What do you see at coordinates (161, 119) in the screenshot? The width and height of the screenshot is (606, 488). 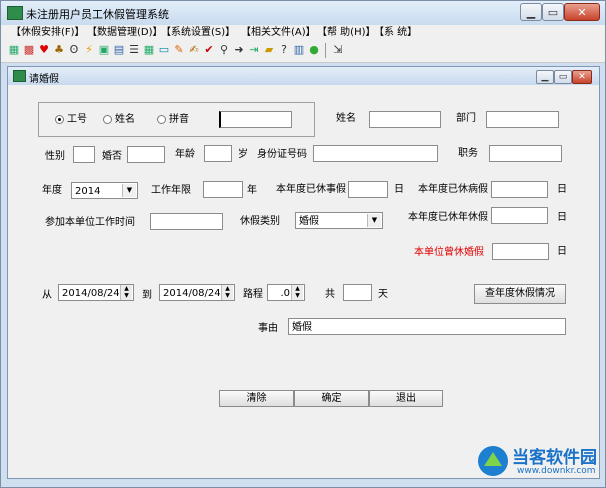 I see `radio-pinyin` at bounding box center [161, 119].